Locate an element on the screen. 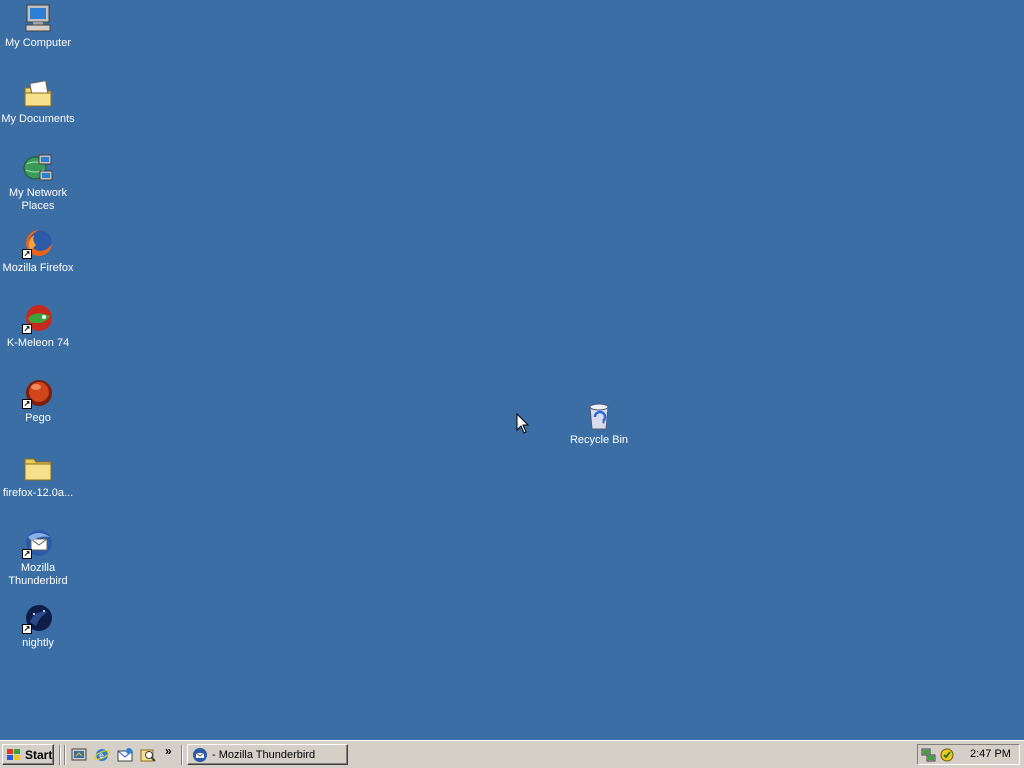  thunderbird-icon is located at coordinates (200, 754).